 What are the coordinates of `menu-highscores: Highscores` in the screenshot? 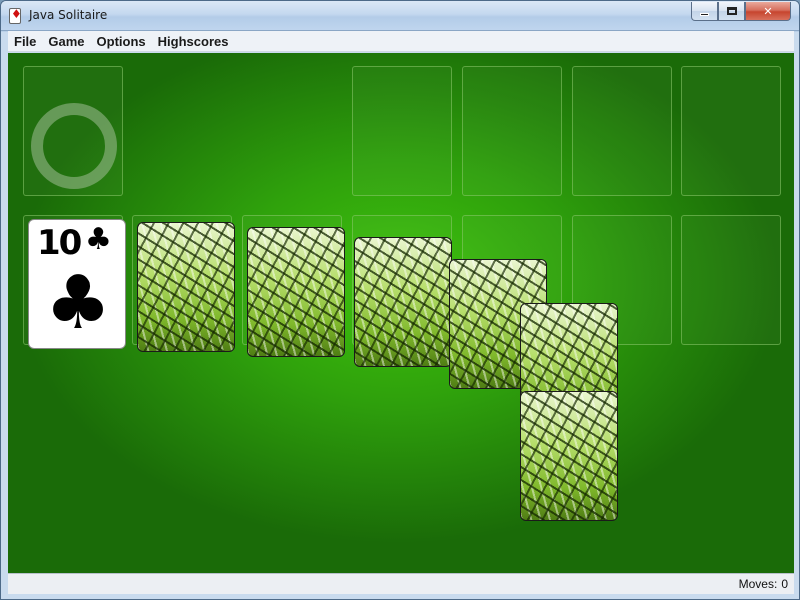 It's located at (193, 41).